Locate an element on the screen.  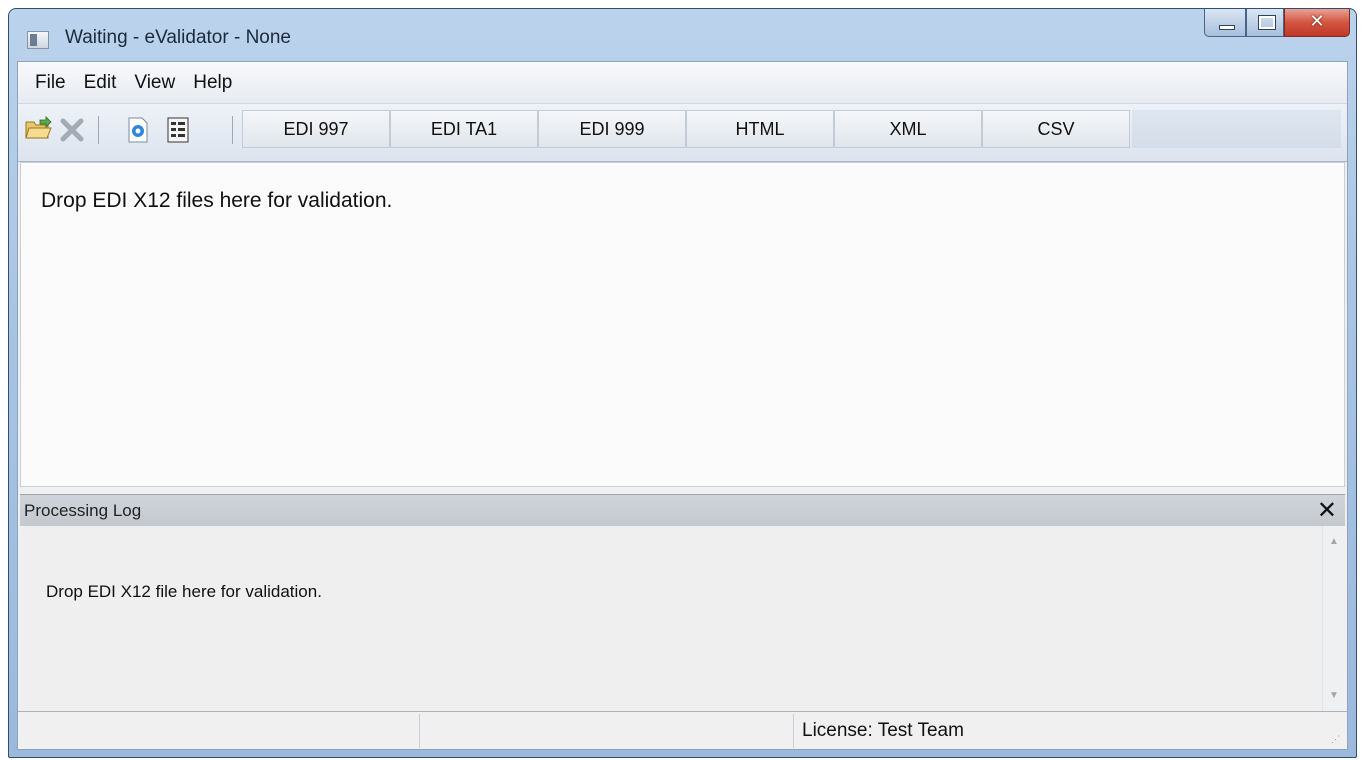
toolbar: EDI 997 EDI TA1 EDI 999 HTML XML CSV is located at coordinates (682, 133).